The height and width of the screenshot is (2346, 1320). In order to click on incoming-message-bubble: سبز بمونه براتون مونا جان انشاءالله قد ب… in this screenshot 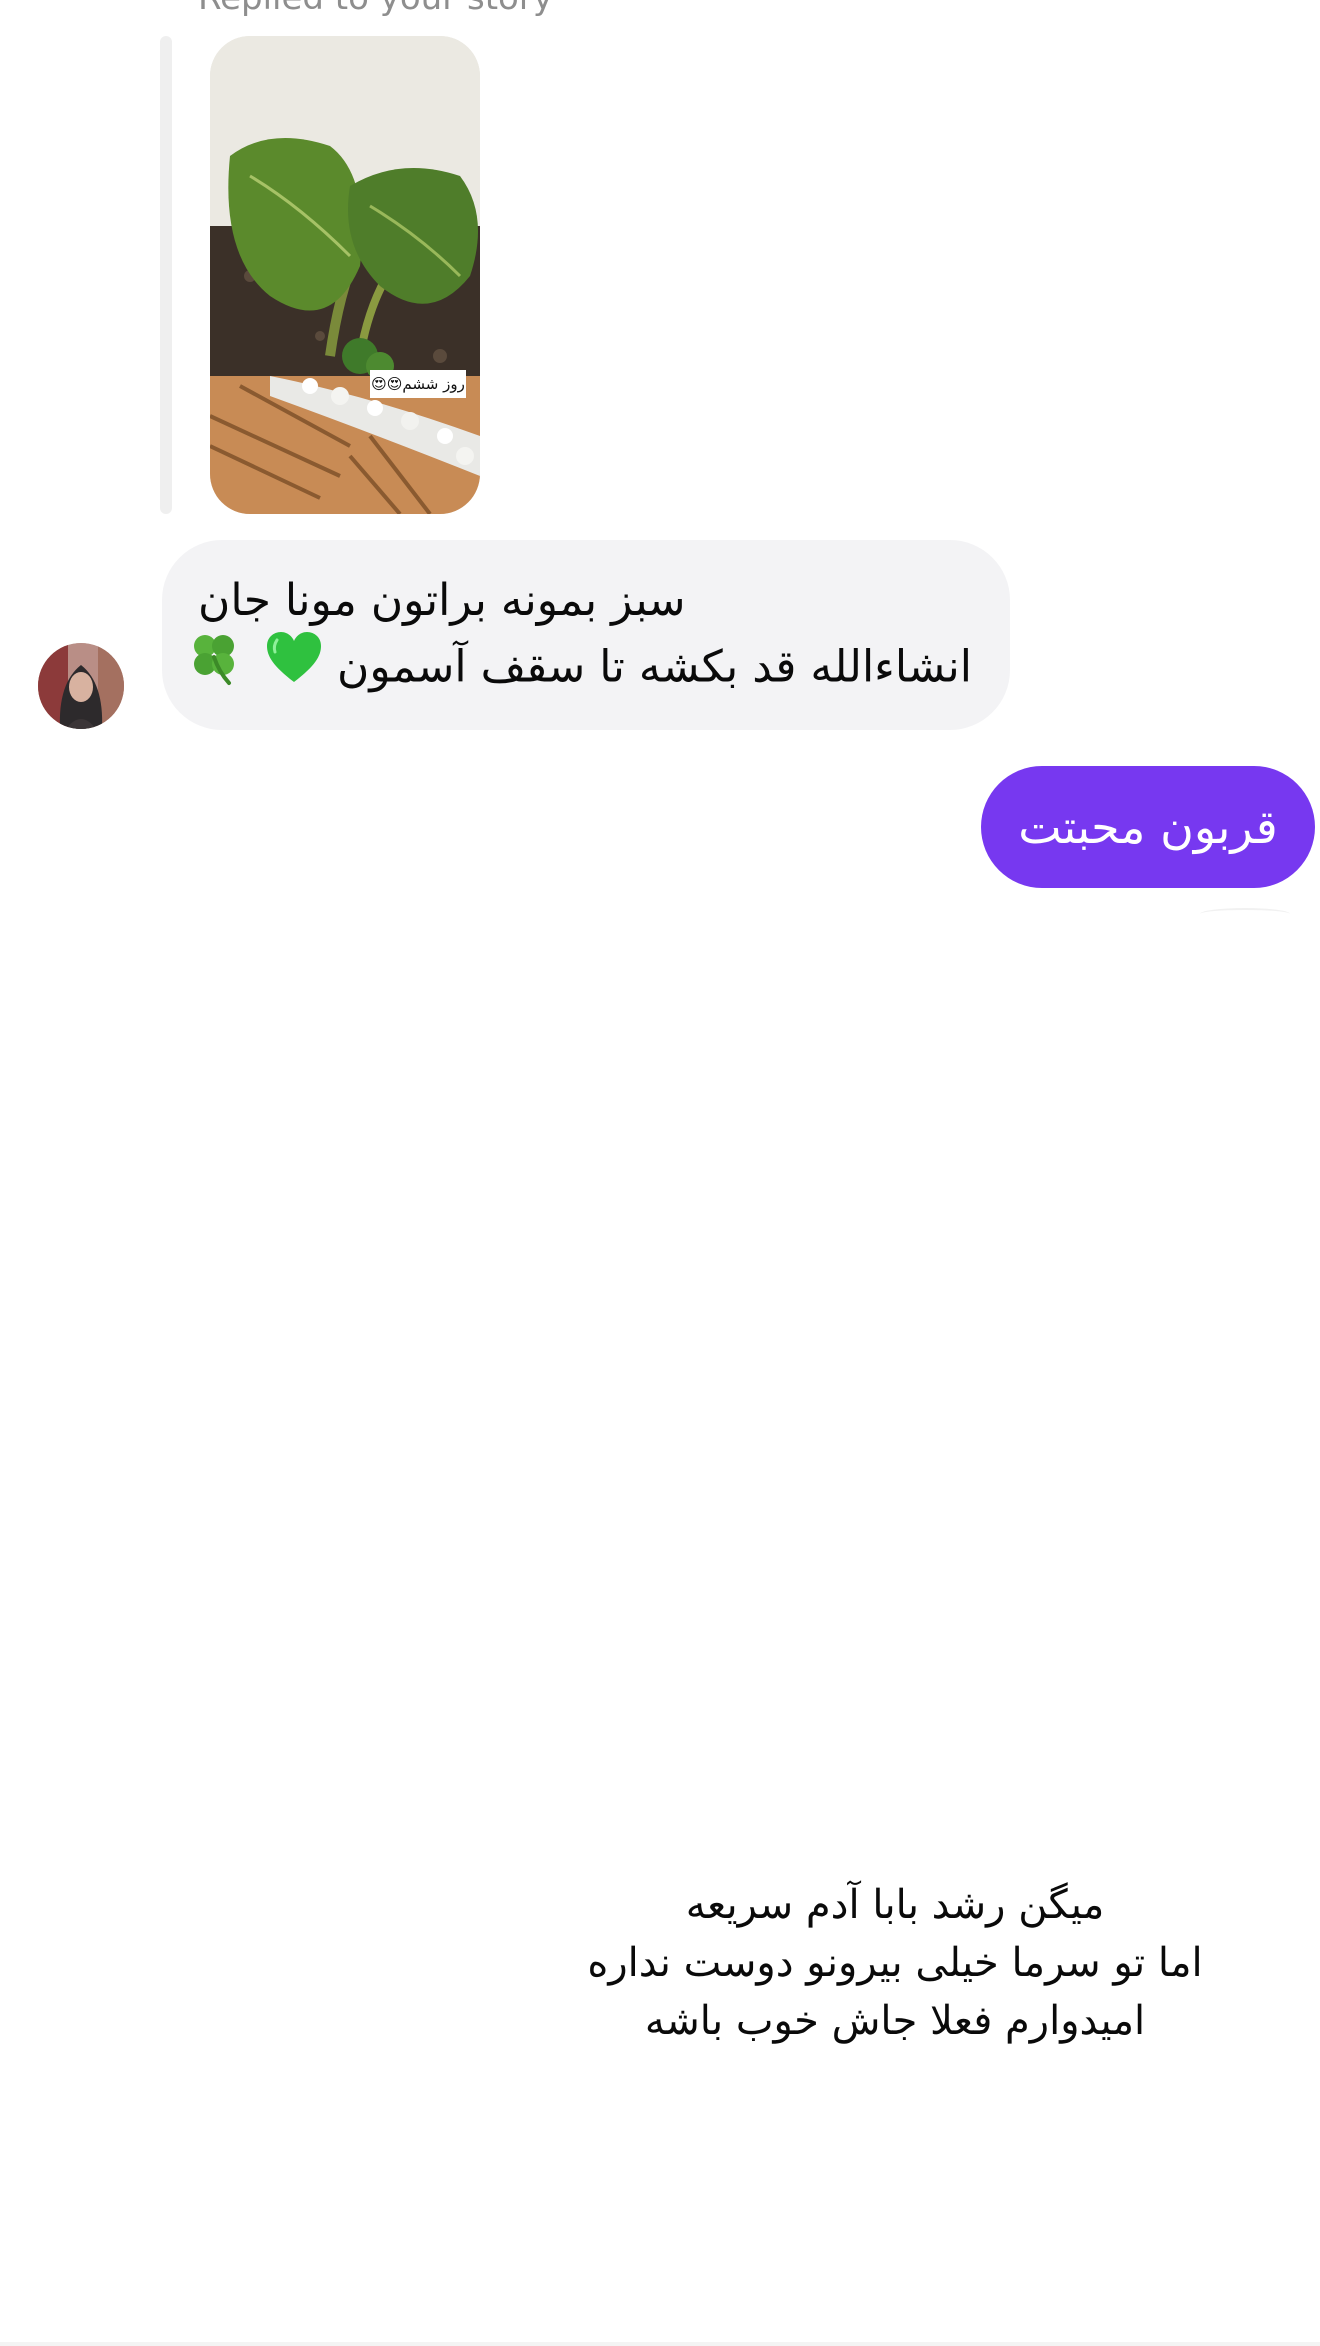, I will do `click(586, 635)`.